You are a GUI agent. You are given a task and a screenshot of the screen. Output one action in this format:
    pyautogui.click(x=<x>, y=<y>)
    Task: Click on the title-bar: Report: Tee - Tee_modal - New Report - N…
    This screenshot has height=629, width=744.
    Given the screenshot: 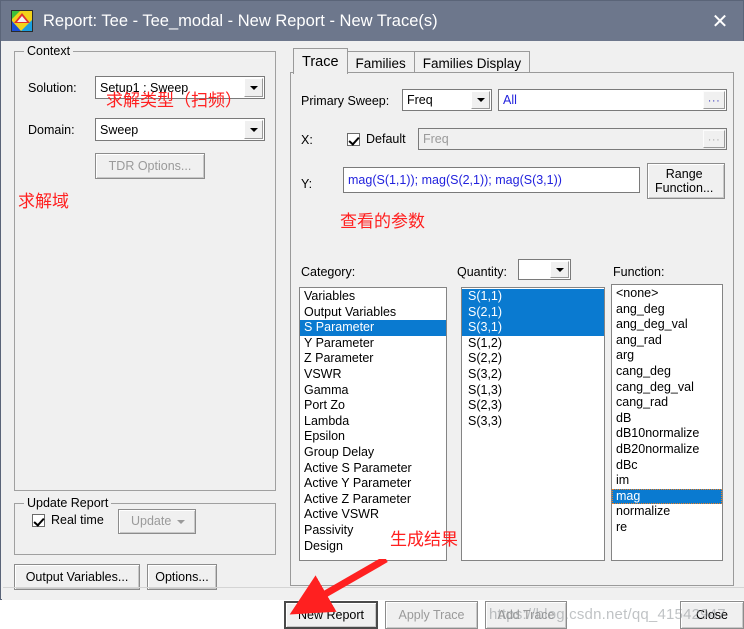 What is the action you would take?
    pyautogui.click(x=372, y=21)
    